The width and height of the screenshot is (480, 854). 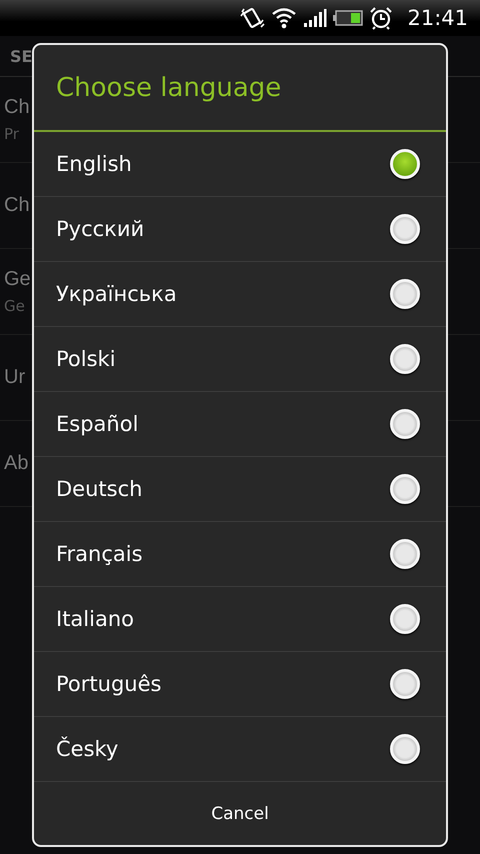 I want to click on section-header: SE, so click(x=21, y=56).